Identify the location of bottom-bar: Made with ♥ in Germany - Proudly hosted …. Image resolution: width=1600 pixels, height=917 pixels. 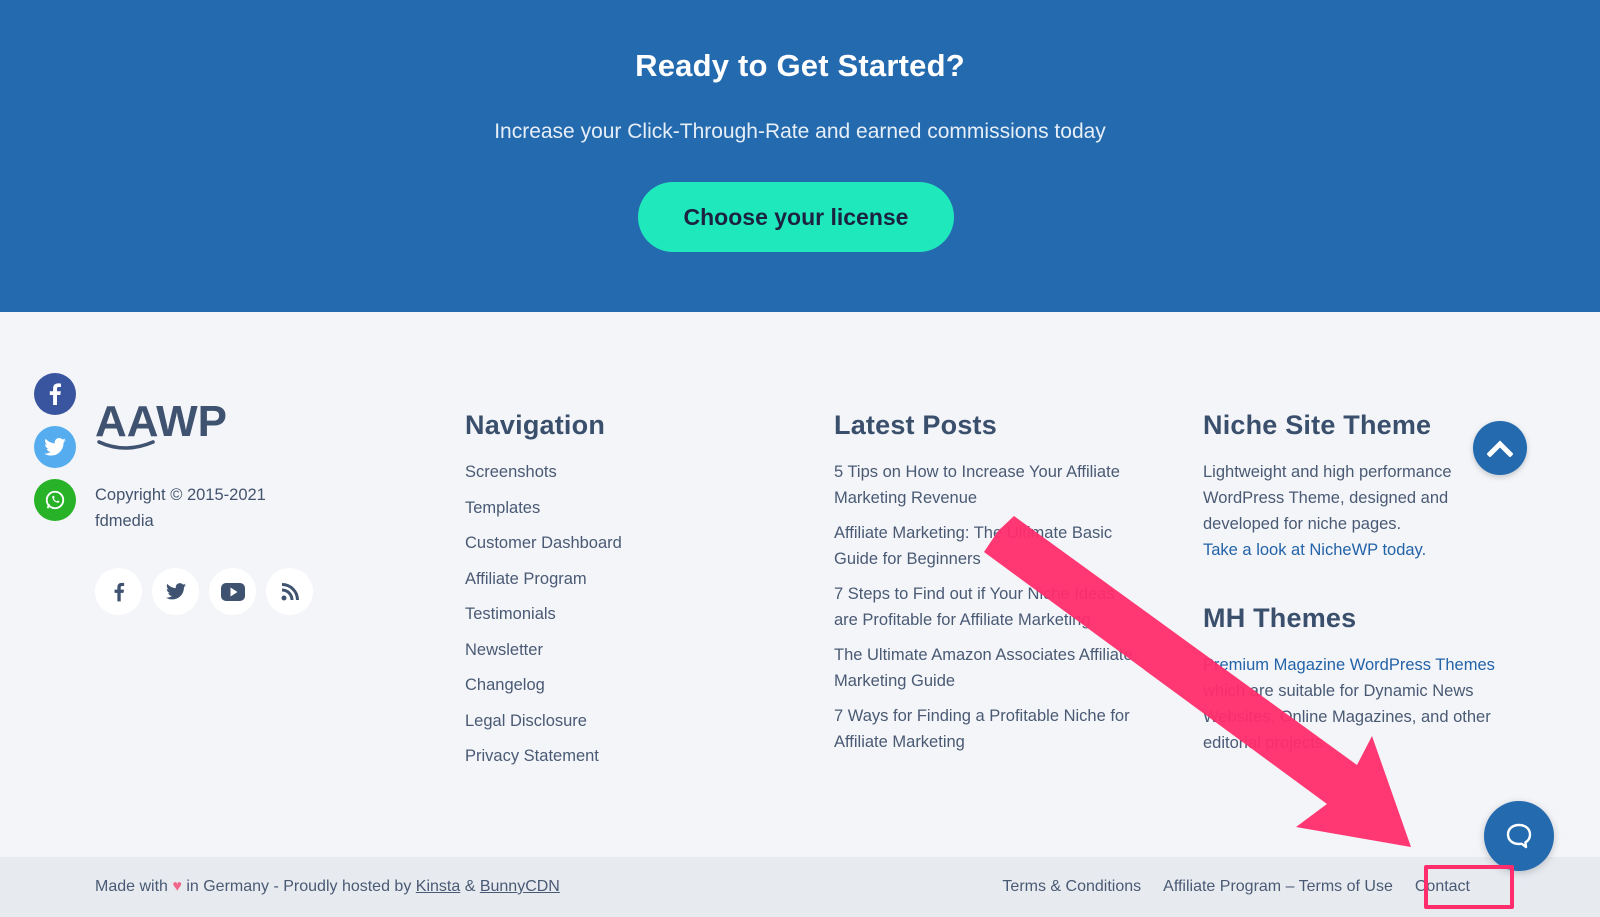
(800, 887).